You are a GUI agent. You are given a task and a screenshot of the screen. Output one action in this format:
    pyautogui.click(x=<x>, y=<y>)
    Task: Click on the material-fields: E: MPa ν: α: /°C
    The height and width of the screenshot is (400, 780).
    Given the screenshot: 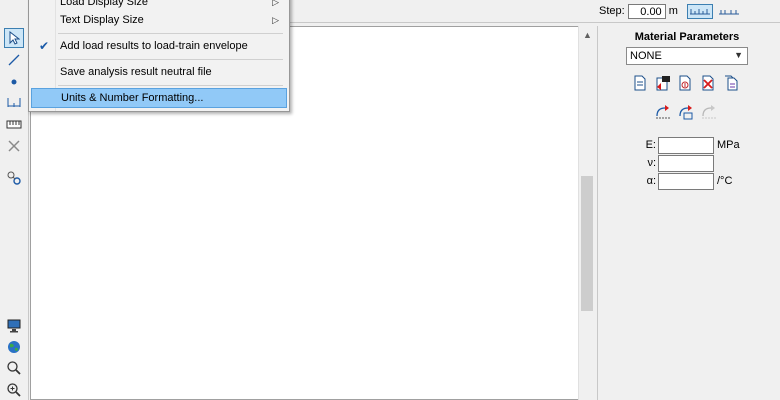 What is the action you would take?
    pyautogui.click(x=689, y=163)
    